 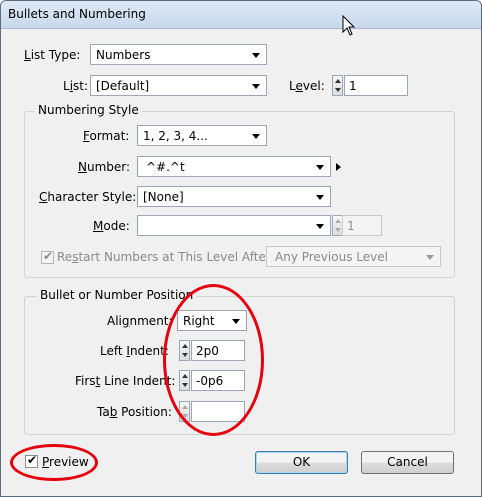 I want to click on mode-number-input: 1, so click(x=362, y=225).